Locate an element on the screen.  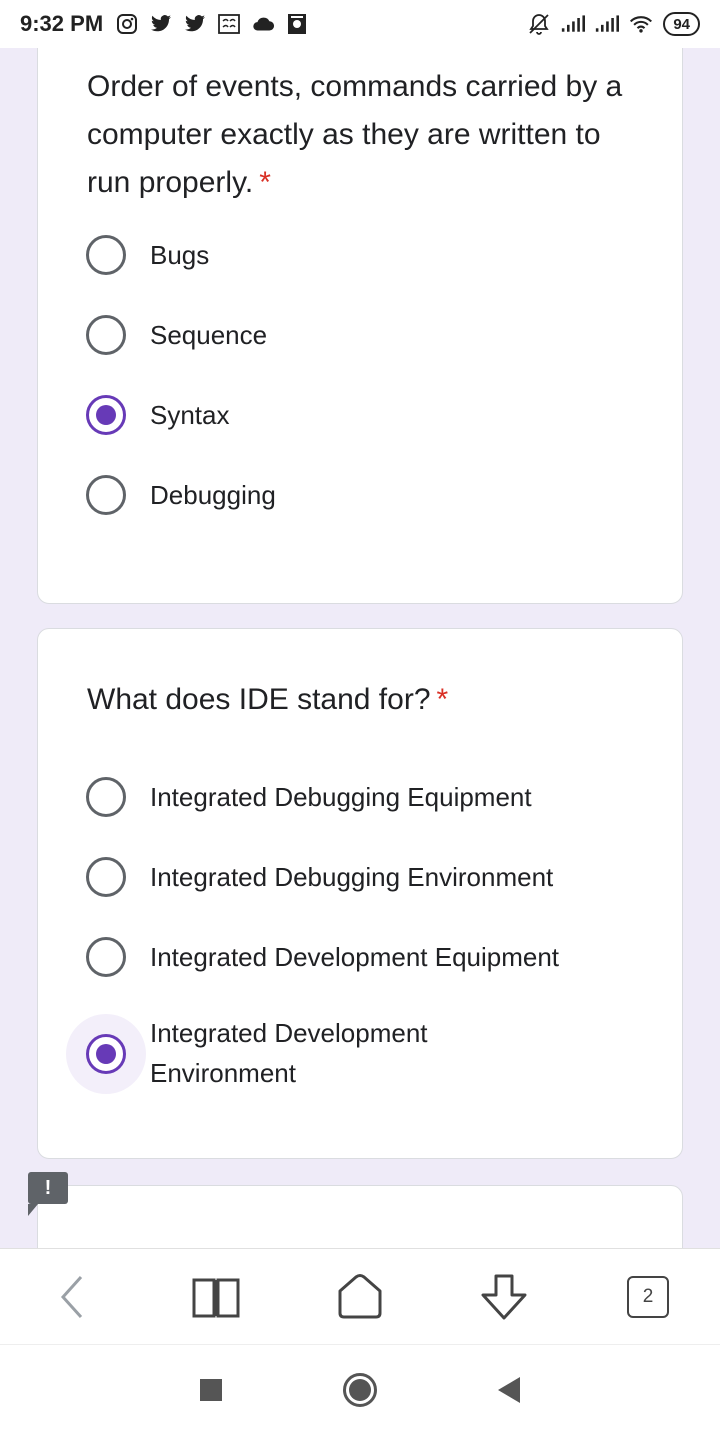
home-button is located at coordinates (360, 1297).